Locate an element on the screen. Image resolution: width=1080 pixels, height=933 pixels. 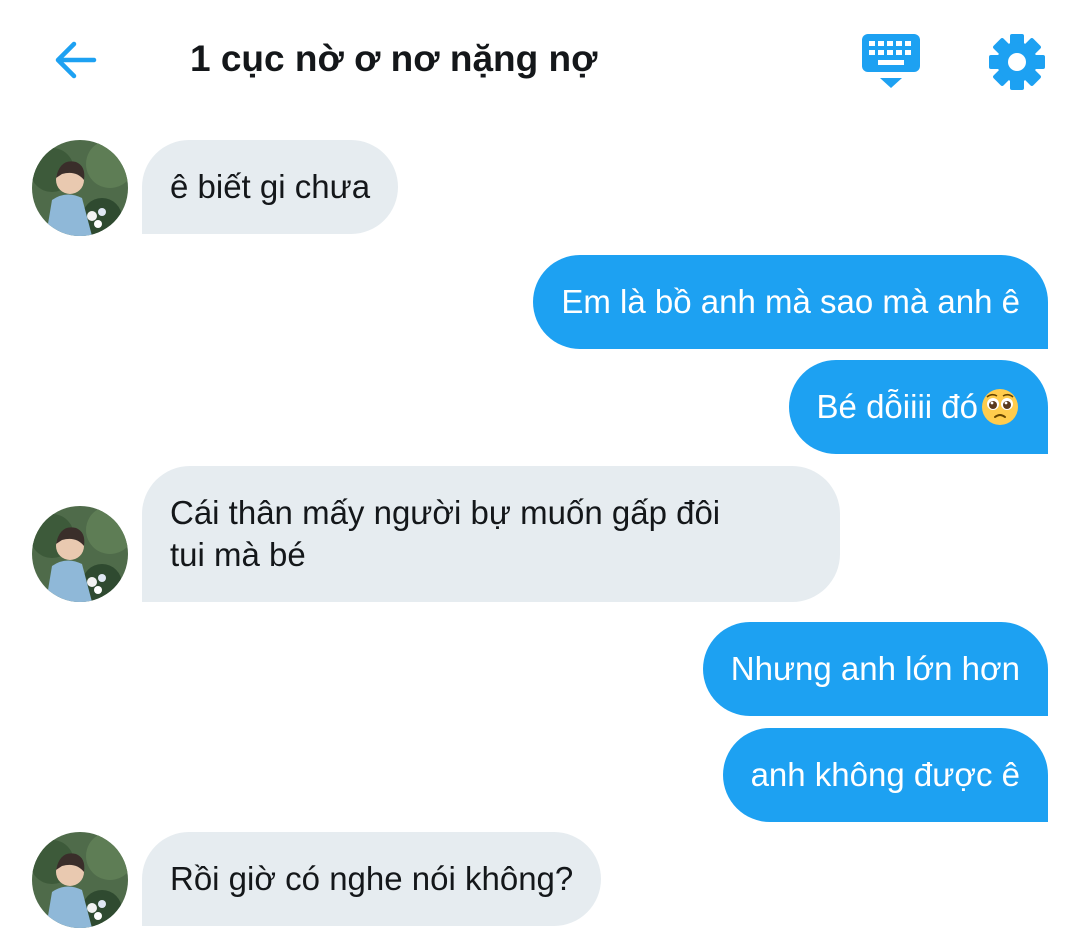
message-text: Rồi giờ có nghe nói không? is located at coordinates (372, 878).